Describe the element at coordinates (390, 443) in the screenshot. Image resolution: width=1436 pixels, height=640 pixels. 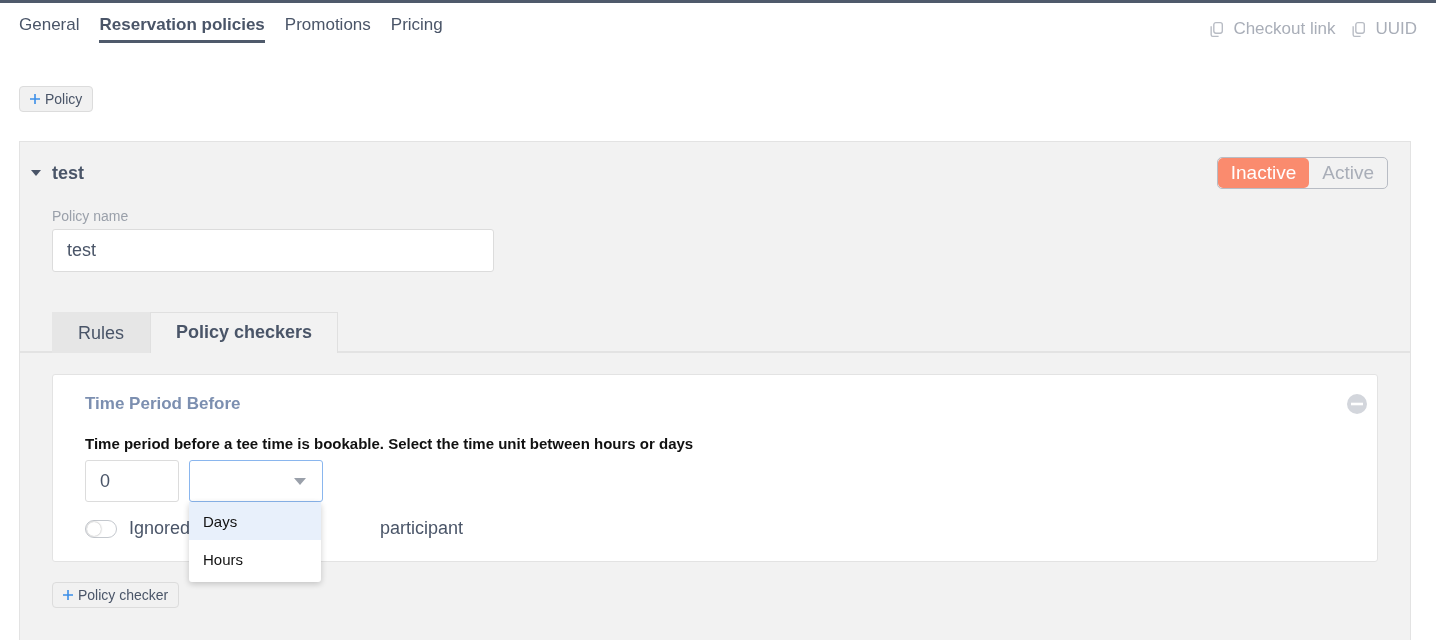
I see `checker-description: Time period before a tee time is bookable. Select the time unit between hours or days` at that location.